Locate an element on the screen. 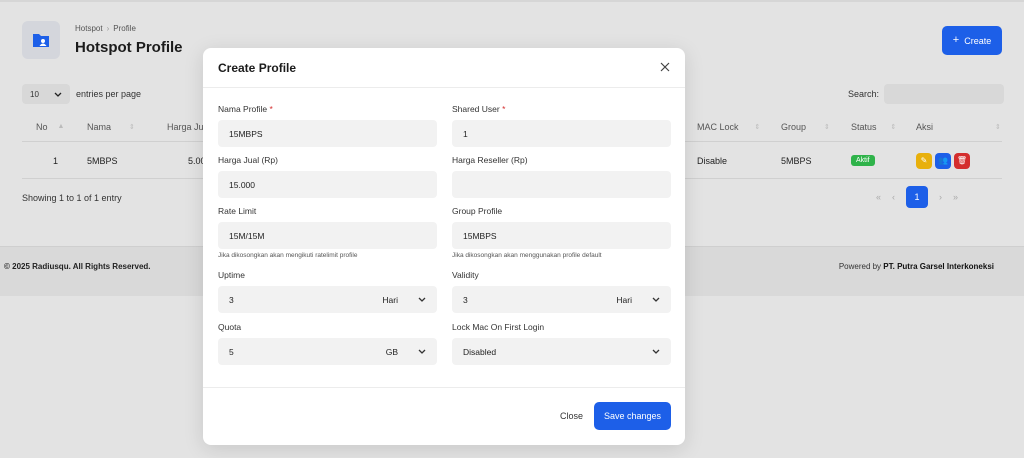  folder-user-icon is located at coordinates (41, 40).